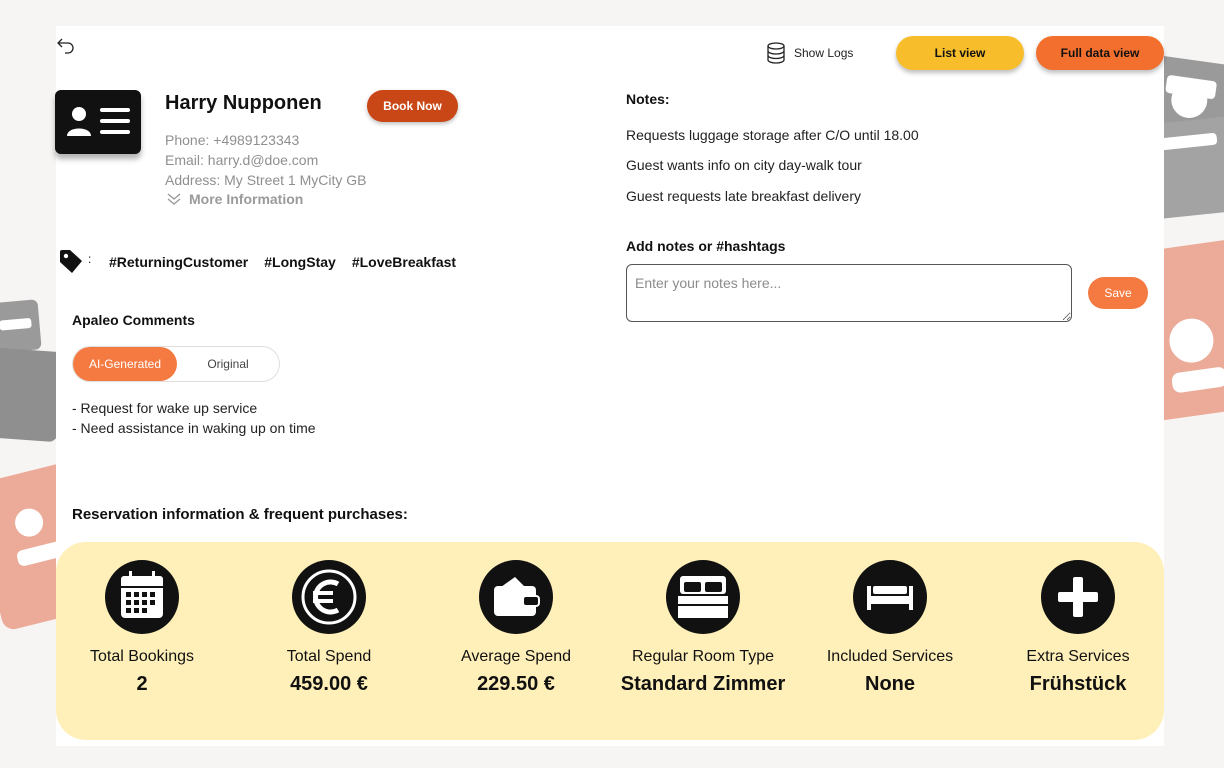 The height and width of the screenshot is (768, 1224). I want to click on ai-generated-tab: AI-Generated, so click(125, 364).